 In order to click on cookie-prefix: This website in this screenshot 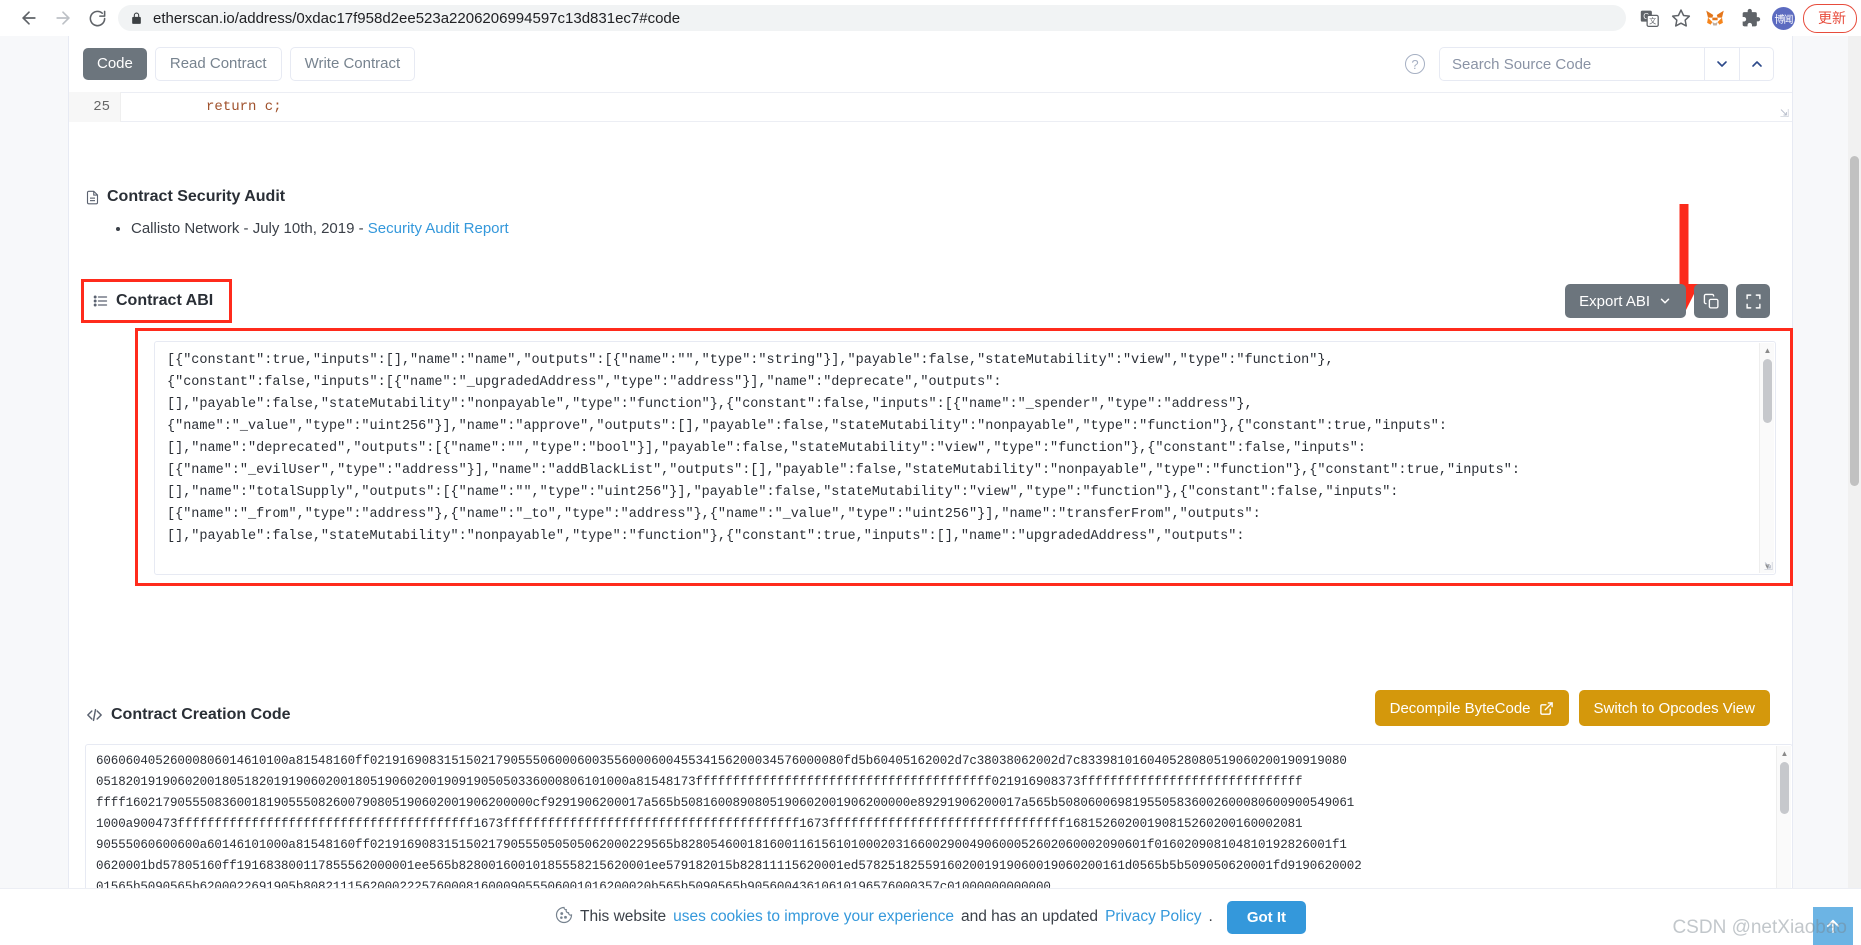, I will do `click(623, 916)`.